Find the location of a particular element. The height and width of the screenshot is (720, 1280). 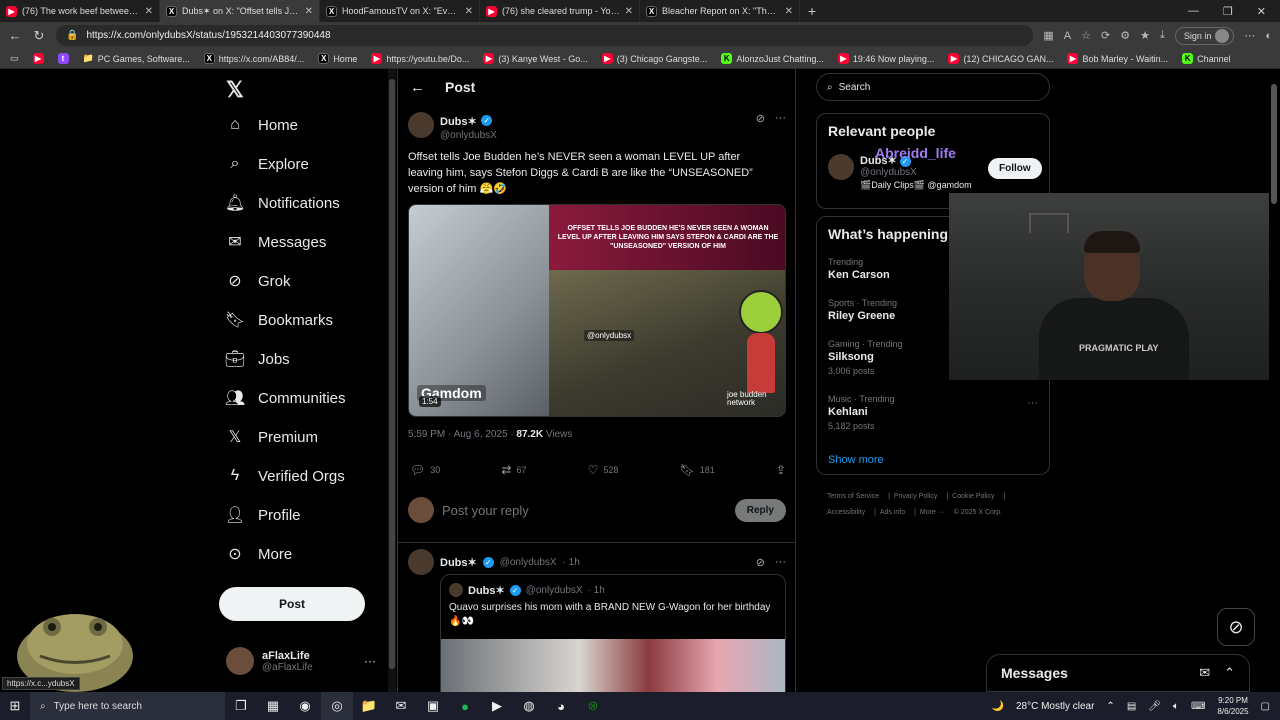

media-player-icon: ▶ is located at coordinates (497, 706).